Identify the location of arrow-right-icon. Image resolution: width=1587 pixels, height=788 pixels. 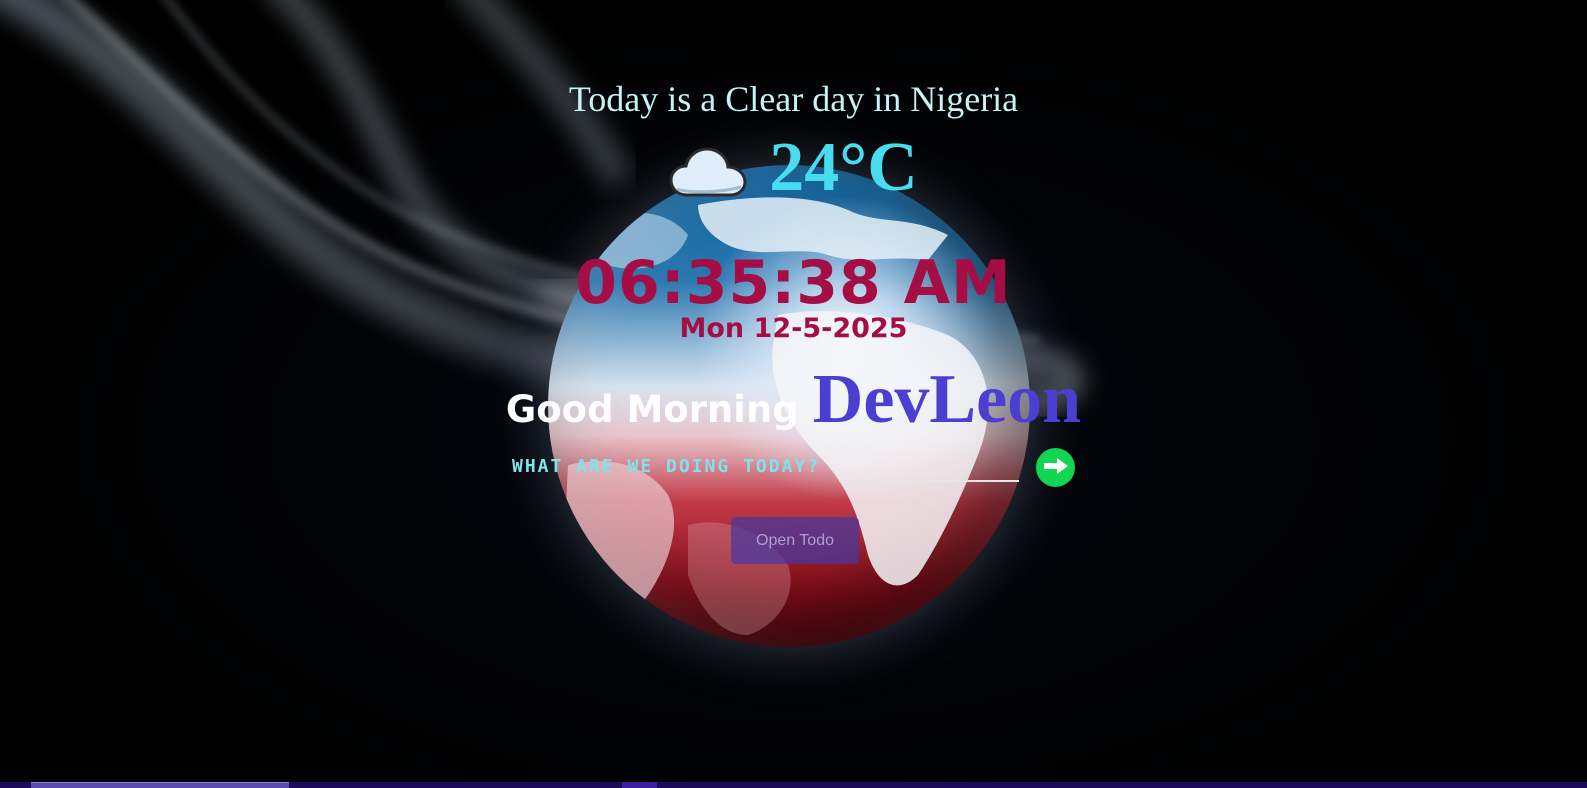
(1056, 467).